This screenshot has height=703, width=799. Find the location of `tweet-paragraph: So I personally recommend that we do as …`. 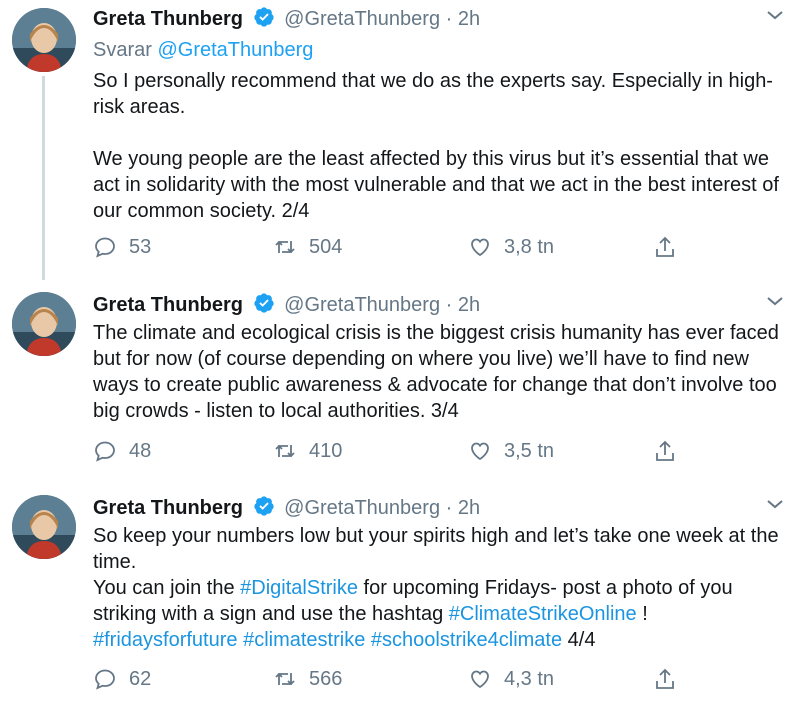

tweet-paragraph: So I personally recommend that we do as … is located at coordinates (433, 94).